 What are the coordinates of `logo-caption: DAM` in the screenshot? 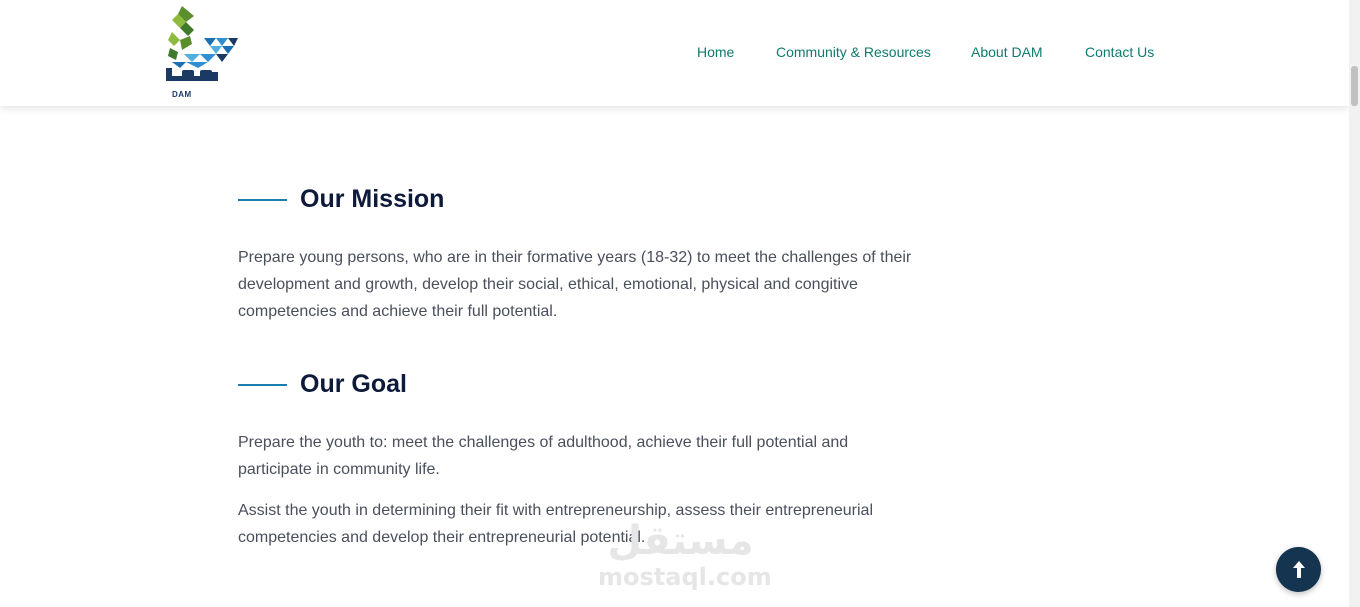 It's located at (182, 94).